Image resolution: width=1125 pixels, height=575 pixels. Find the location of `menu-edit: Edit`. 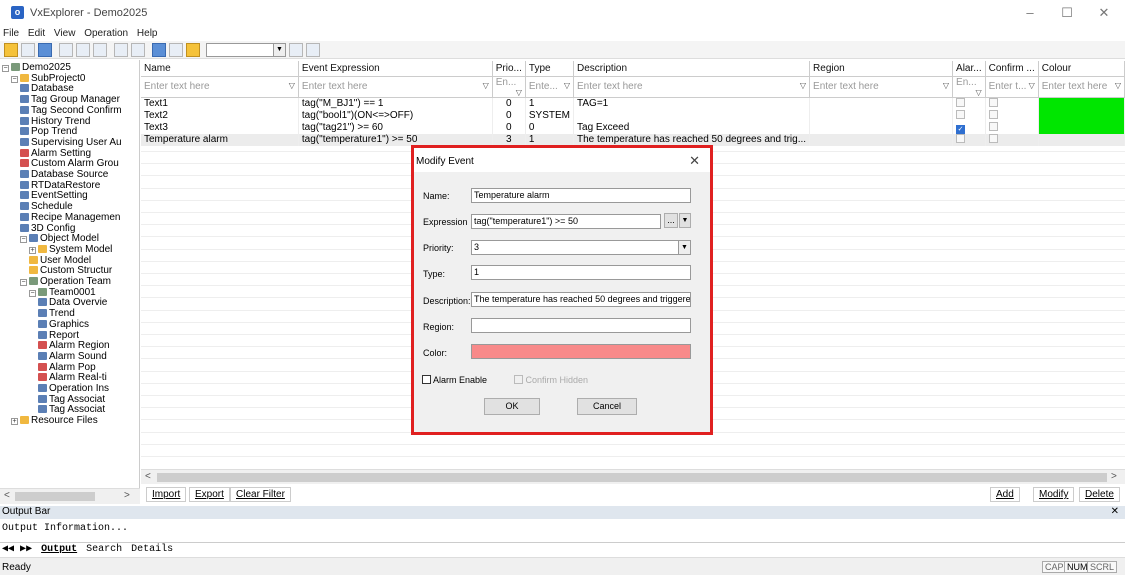

menu-edit: Edit is located at coordinates (36, 34).